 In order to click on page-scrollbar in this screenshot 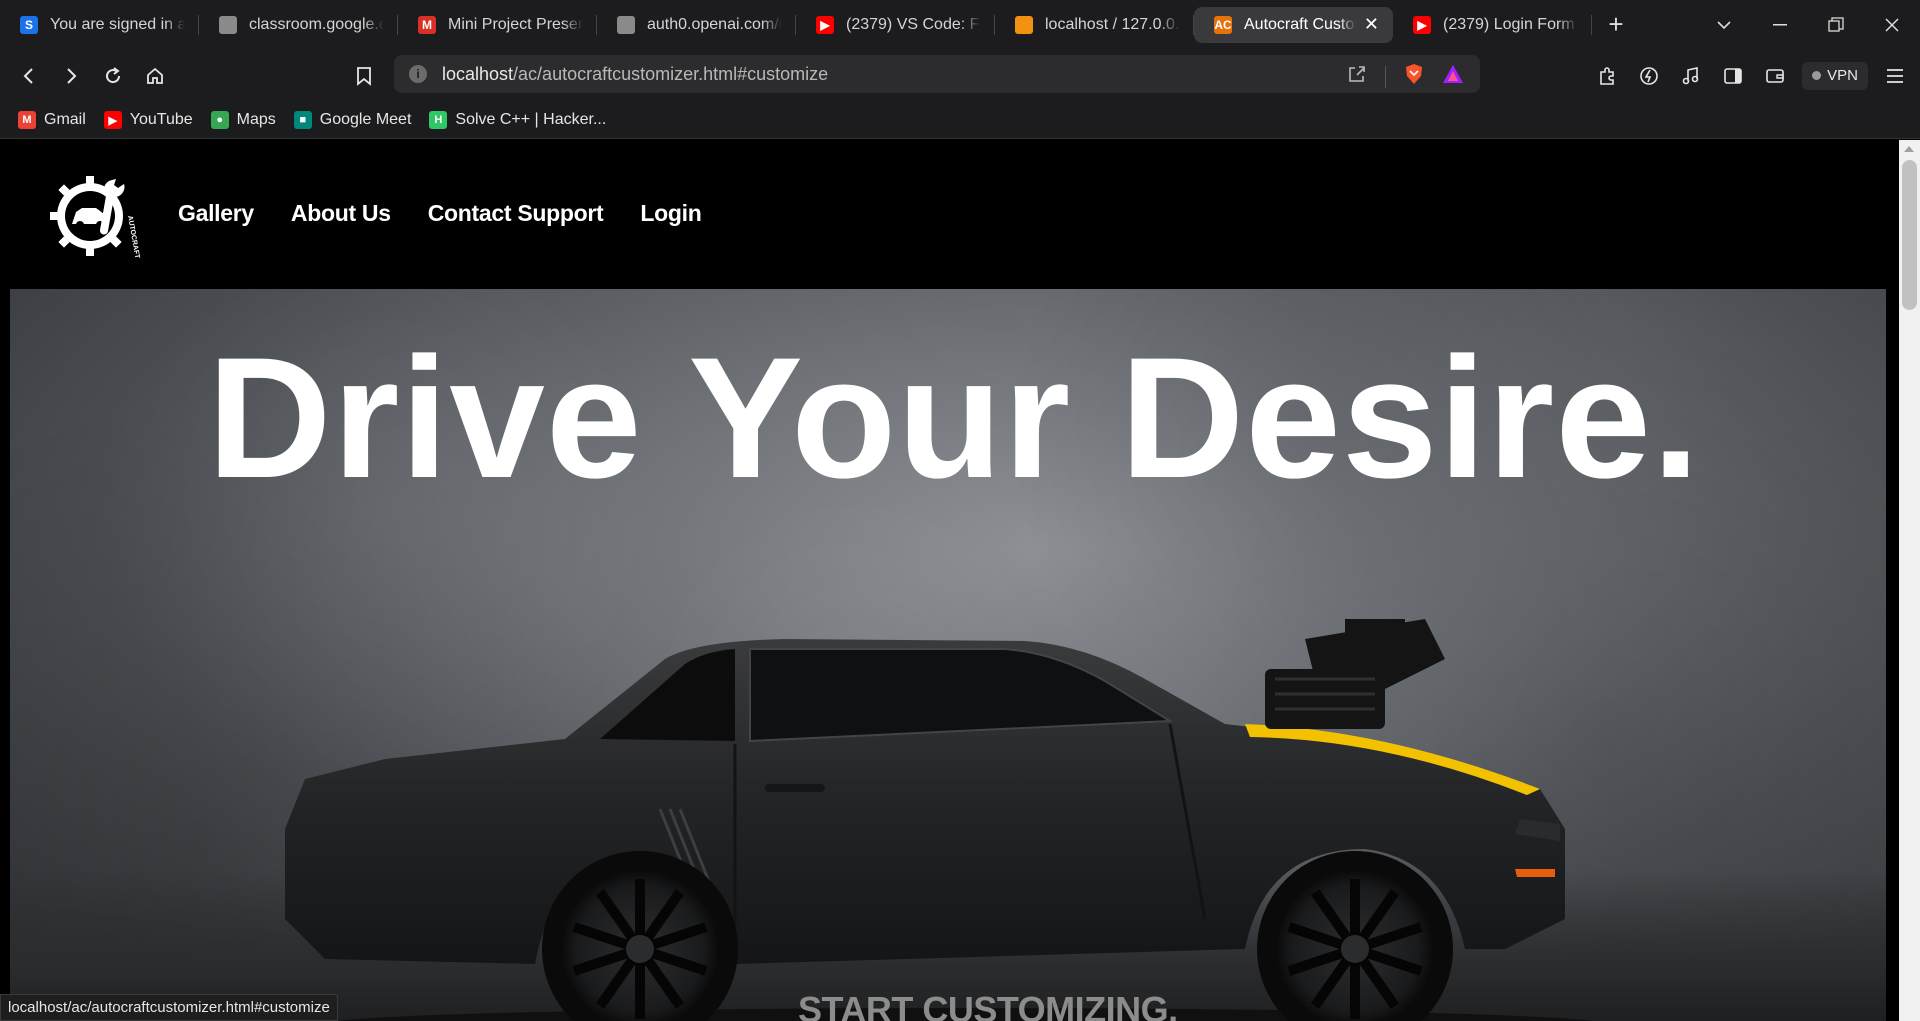, I will do `click(1909, 580)`.